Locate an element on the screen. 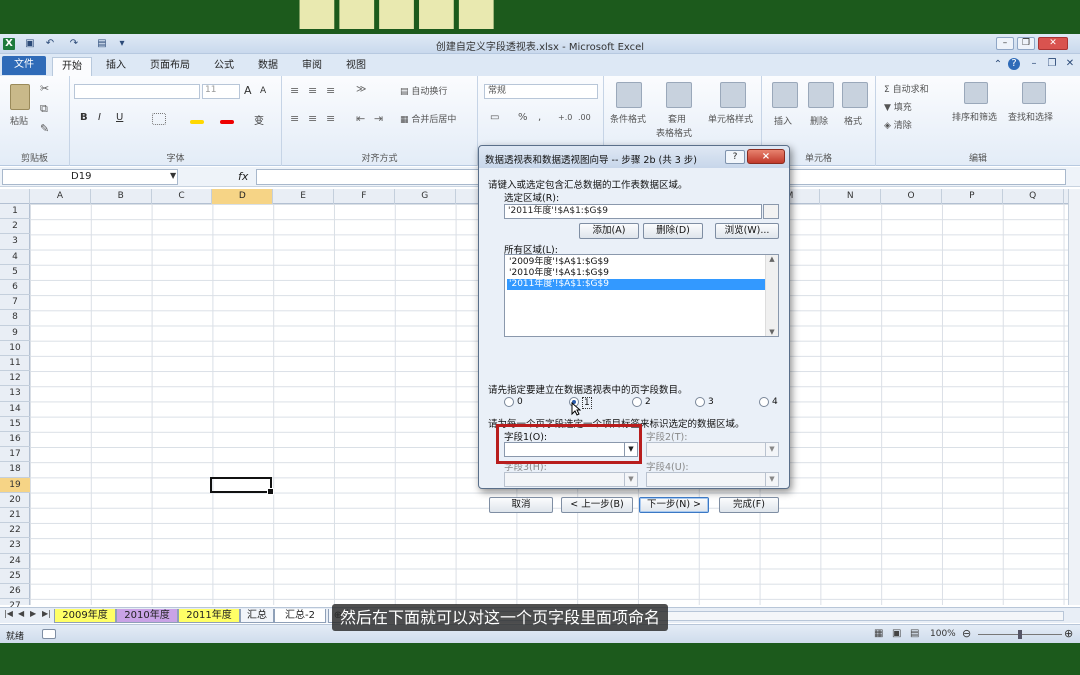  fill-color-icon is located at coordinates (197, 122).